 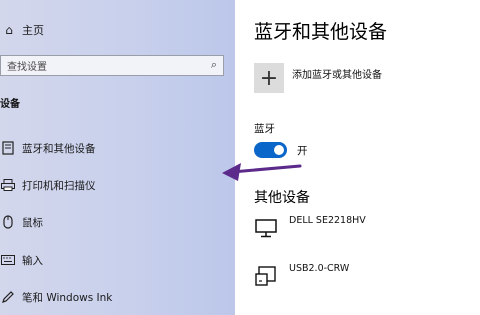 What do you see at coordinates (10, 104) in the screenshot?
I see `section-title: 设备` at bounding box center [10, 104].